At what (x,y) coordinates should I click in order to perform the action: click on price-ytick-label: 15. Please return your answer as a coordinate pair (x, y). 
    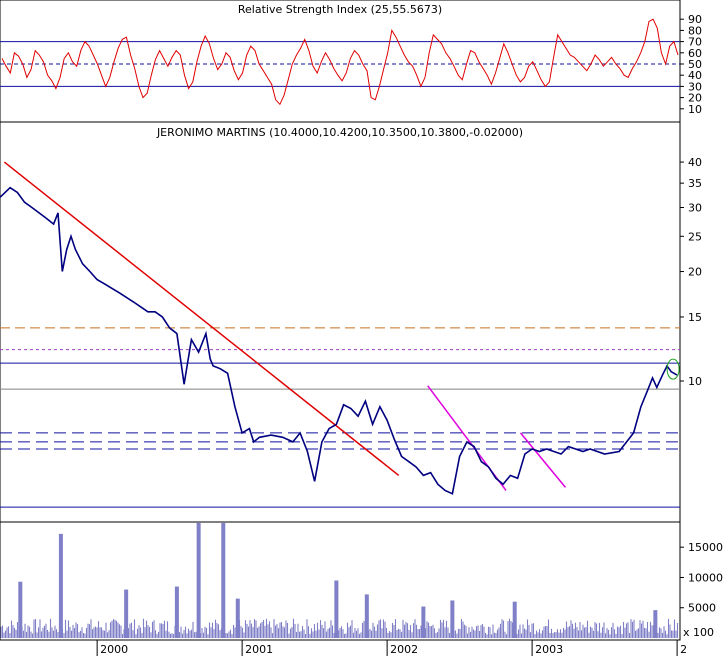
    Looking at the image, I should click on (695, 317).